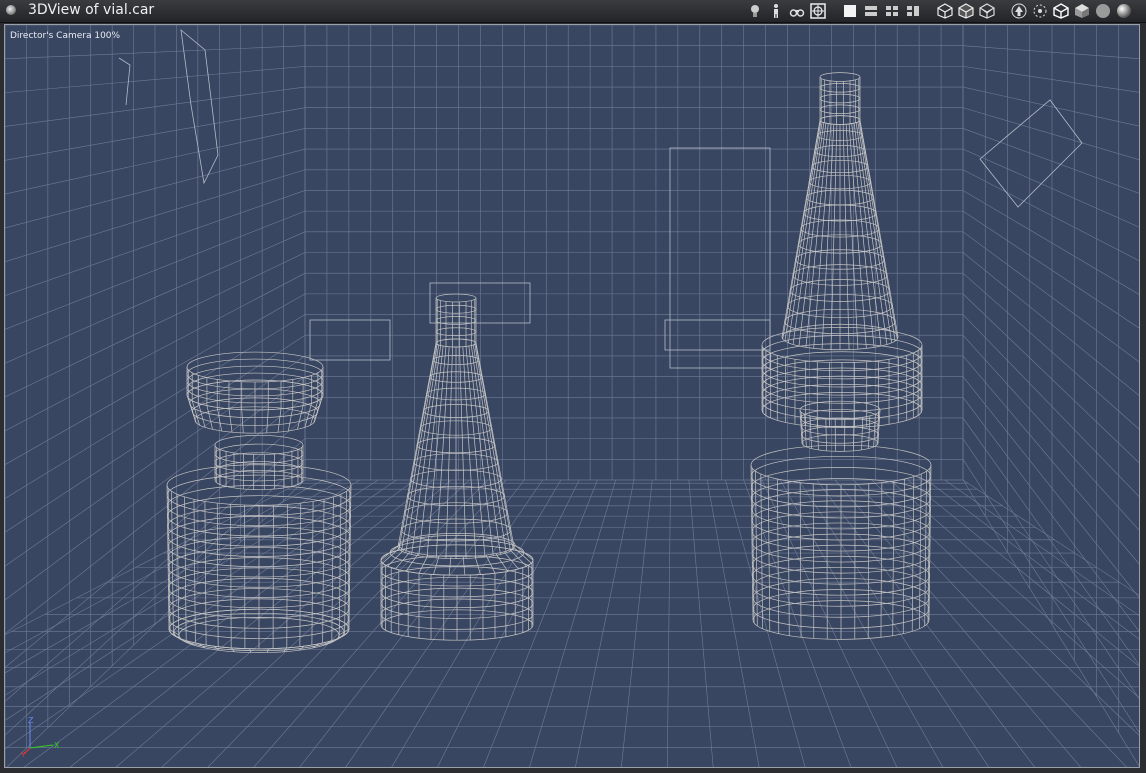 This screenshot has height=773, width=1146. I want to click on camera-label: Director's Camera 100%, so click(65, 36).